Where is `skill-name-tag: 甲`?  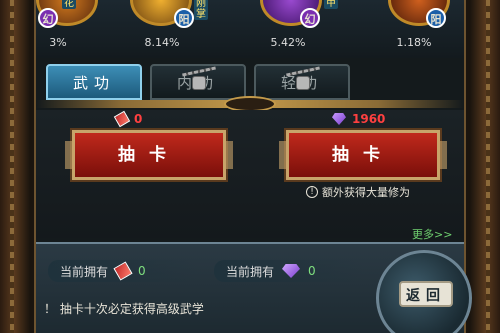 skill-name-tag: 甲 is located at coordinates (331, 4).